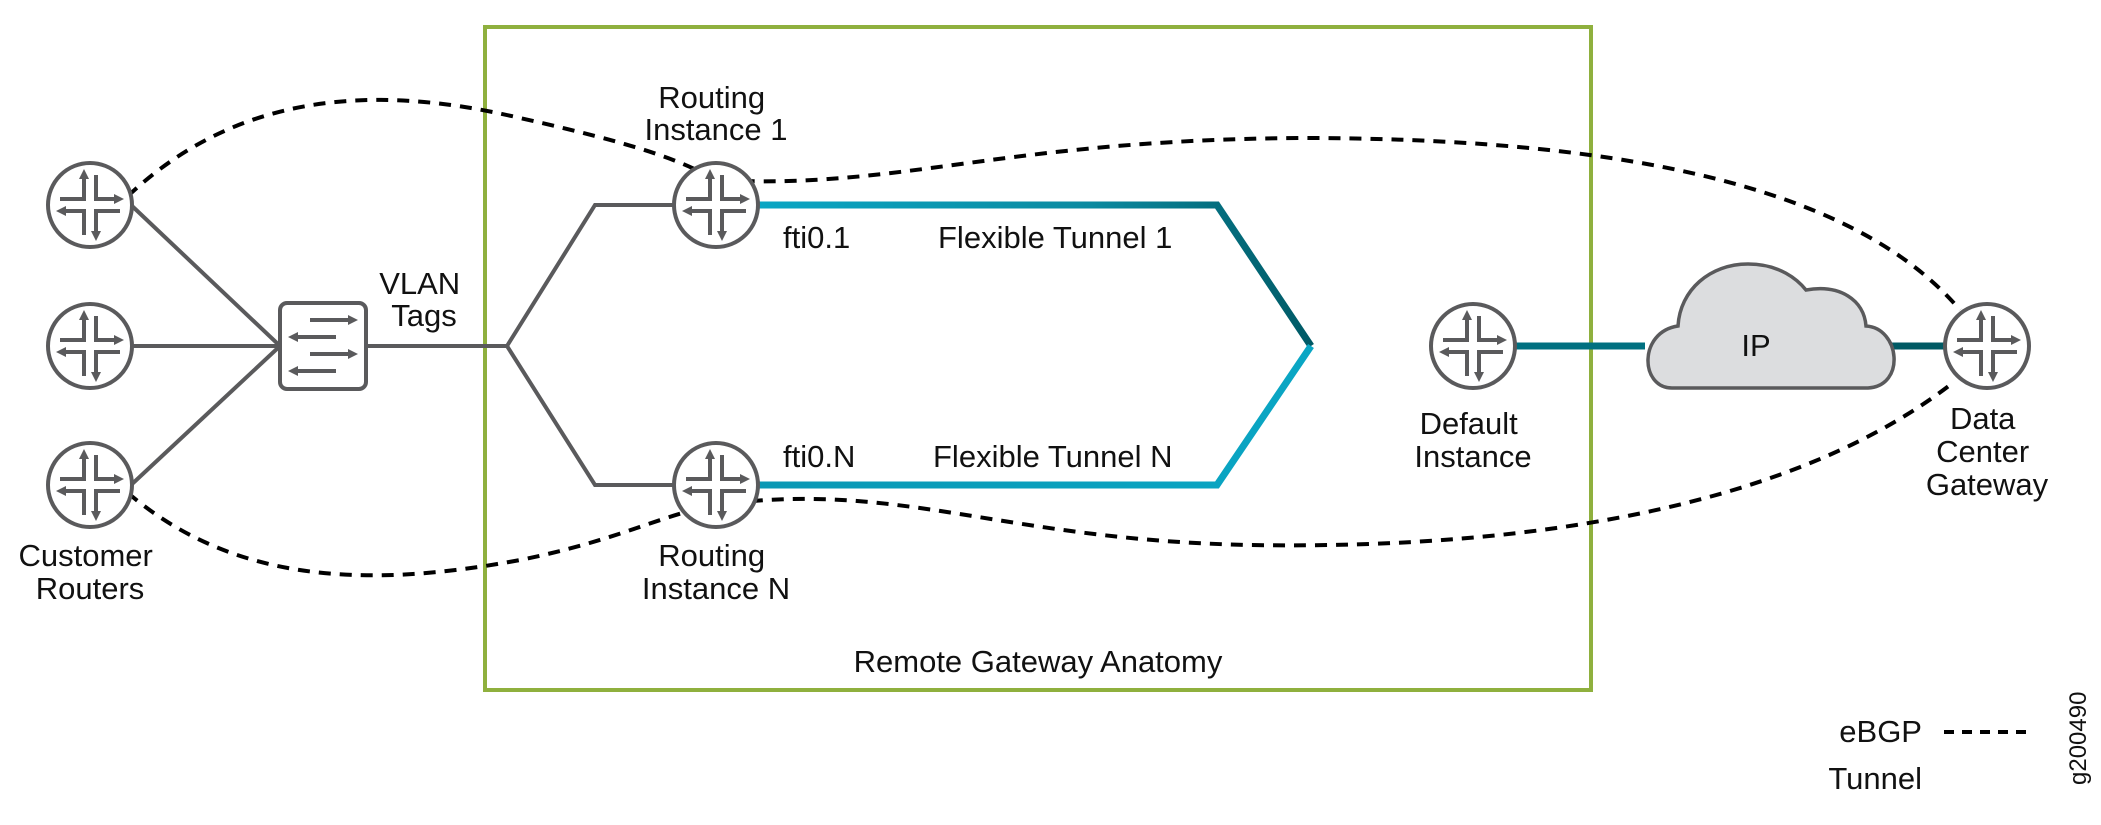 The image size is (2101, 825). What do you see at coordinates (1473, 346) in the screenshot?
I see `default-instance-icon` at bounding box center [1473, 346].